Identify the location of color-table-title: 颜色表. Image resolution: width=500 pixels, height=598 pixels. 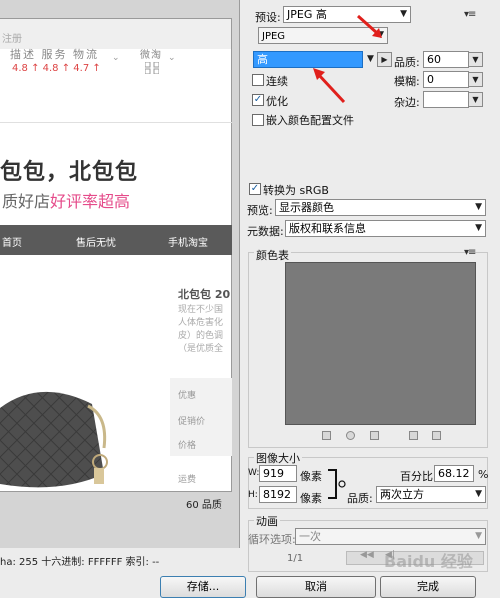
(272, 255).